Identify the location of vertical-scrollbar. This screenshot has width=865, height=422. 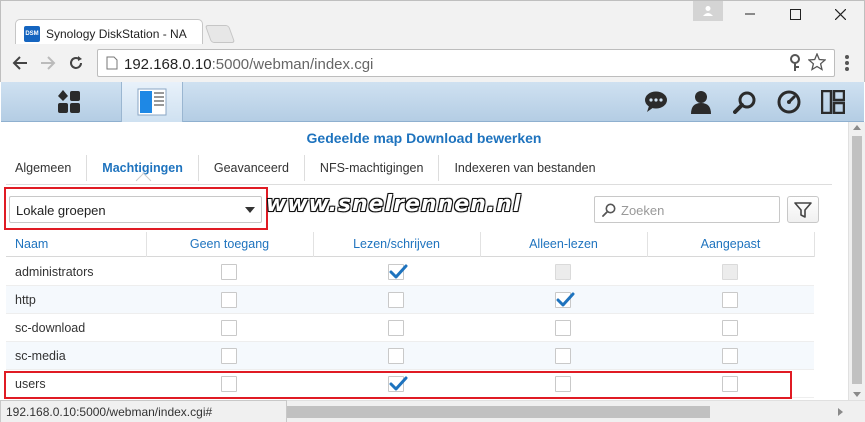
(856, 261).